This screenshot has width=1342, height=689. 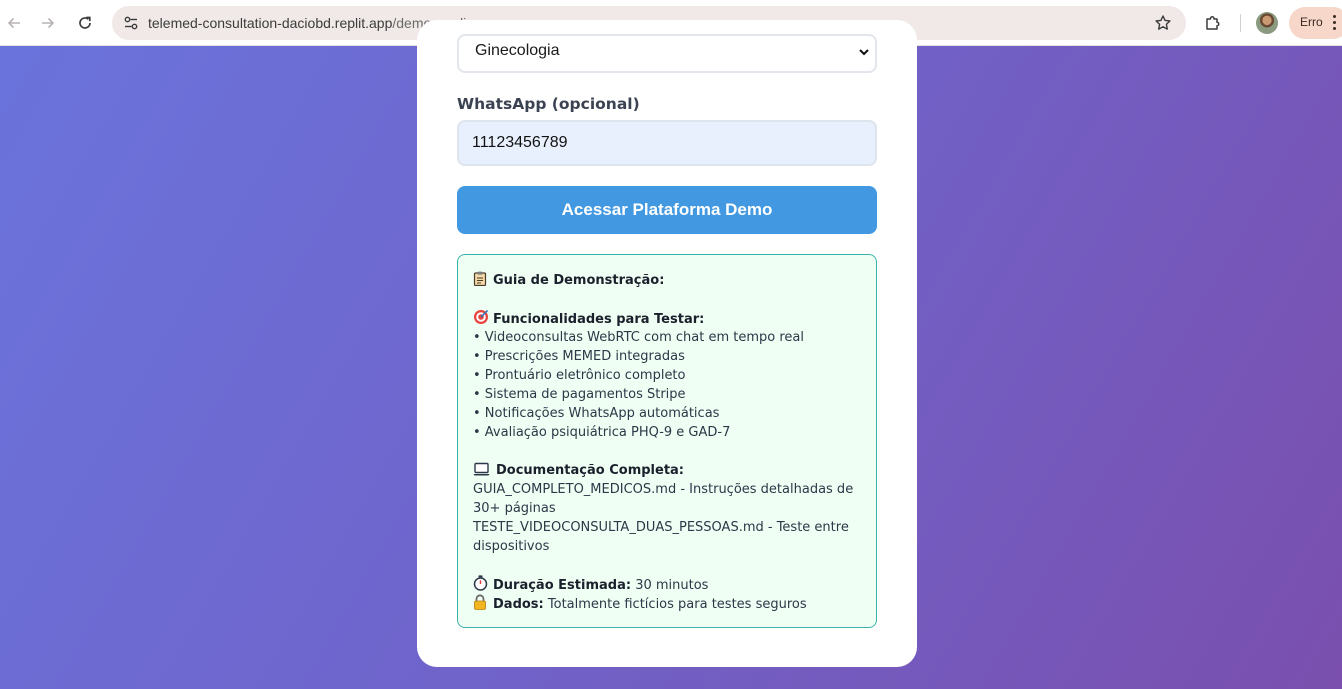 I want to click on duration-line: Duração Estimada: 30 minutos, so click(x=590, y=585).